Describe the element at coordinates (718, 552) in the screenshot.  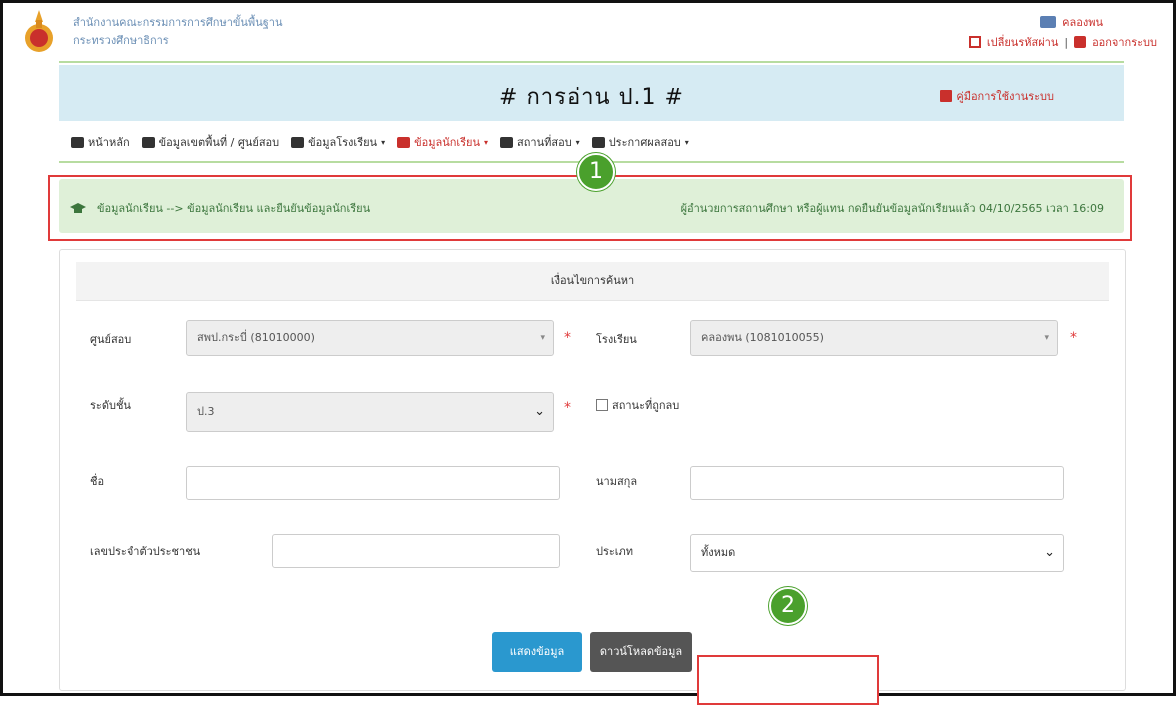
I see `type-select-value: ทั้งหมด` at that location.